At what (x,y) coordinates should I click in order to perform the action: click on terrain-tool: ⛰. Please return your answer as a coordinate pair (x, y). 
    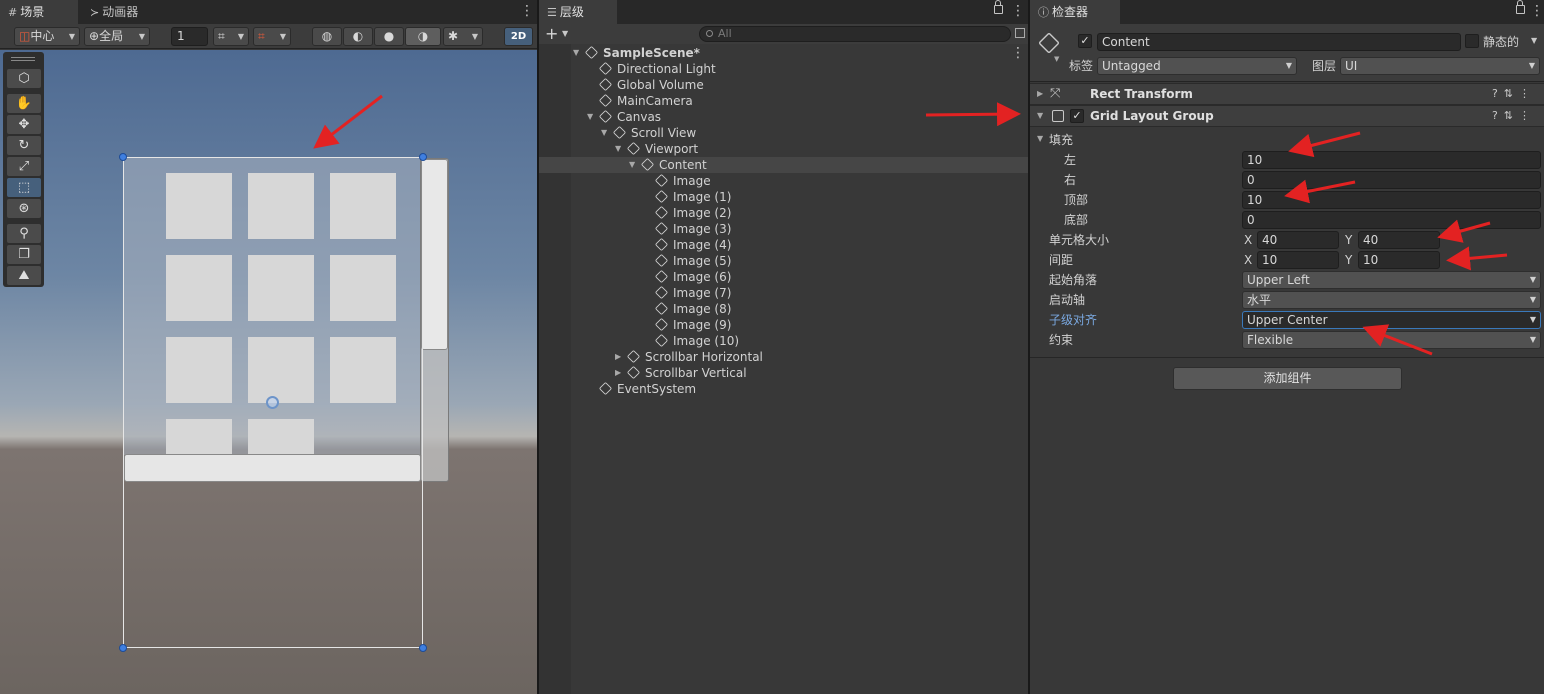
    Looking at the image, I should click on (24, 275).